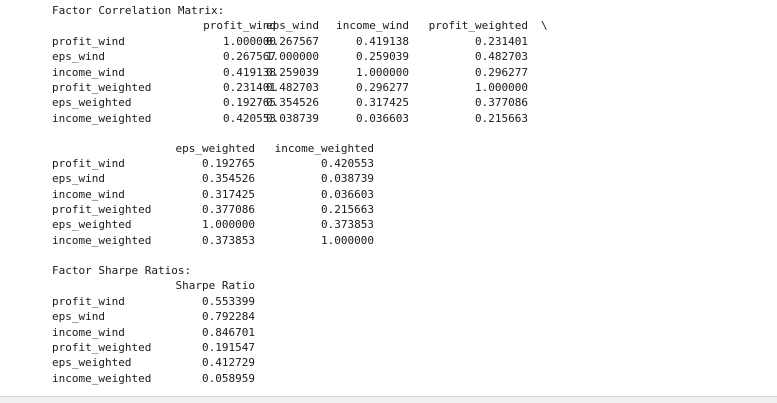  Describe the element at coordinates (138, 10) in the screenshot. I see `correlation-title: Factor Correlation Matrix:` at that location.